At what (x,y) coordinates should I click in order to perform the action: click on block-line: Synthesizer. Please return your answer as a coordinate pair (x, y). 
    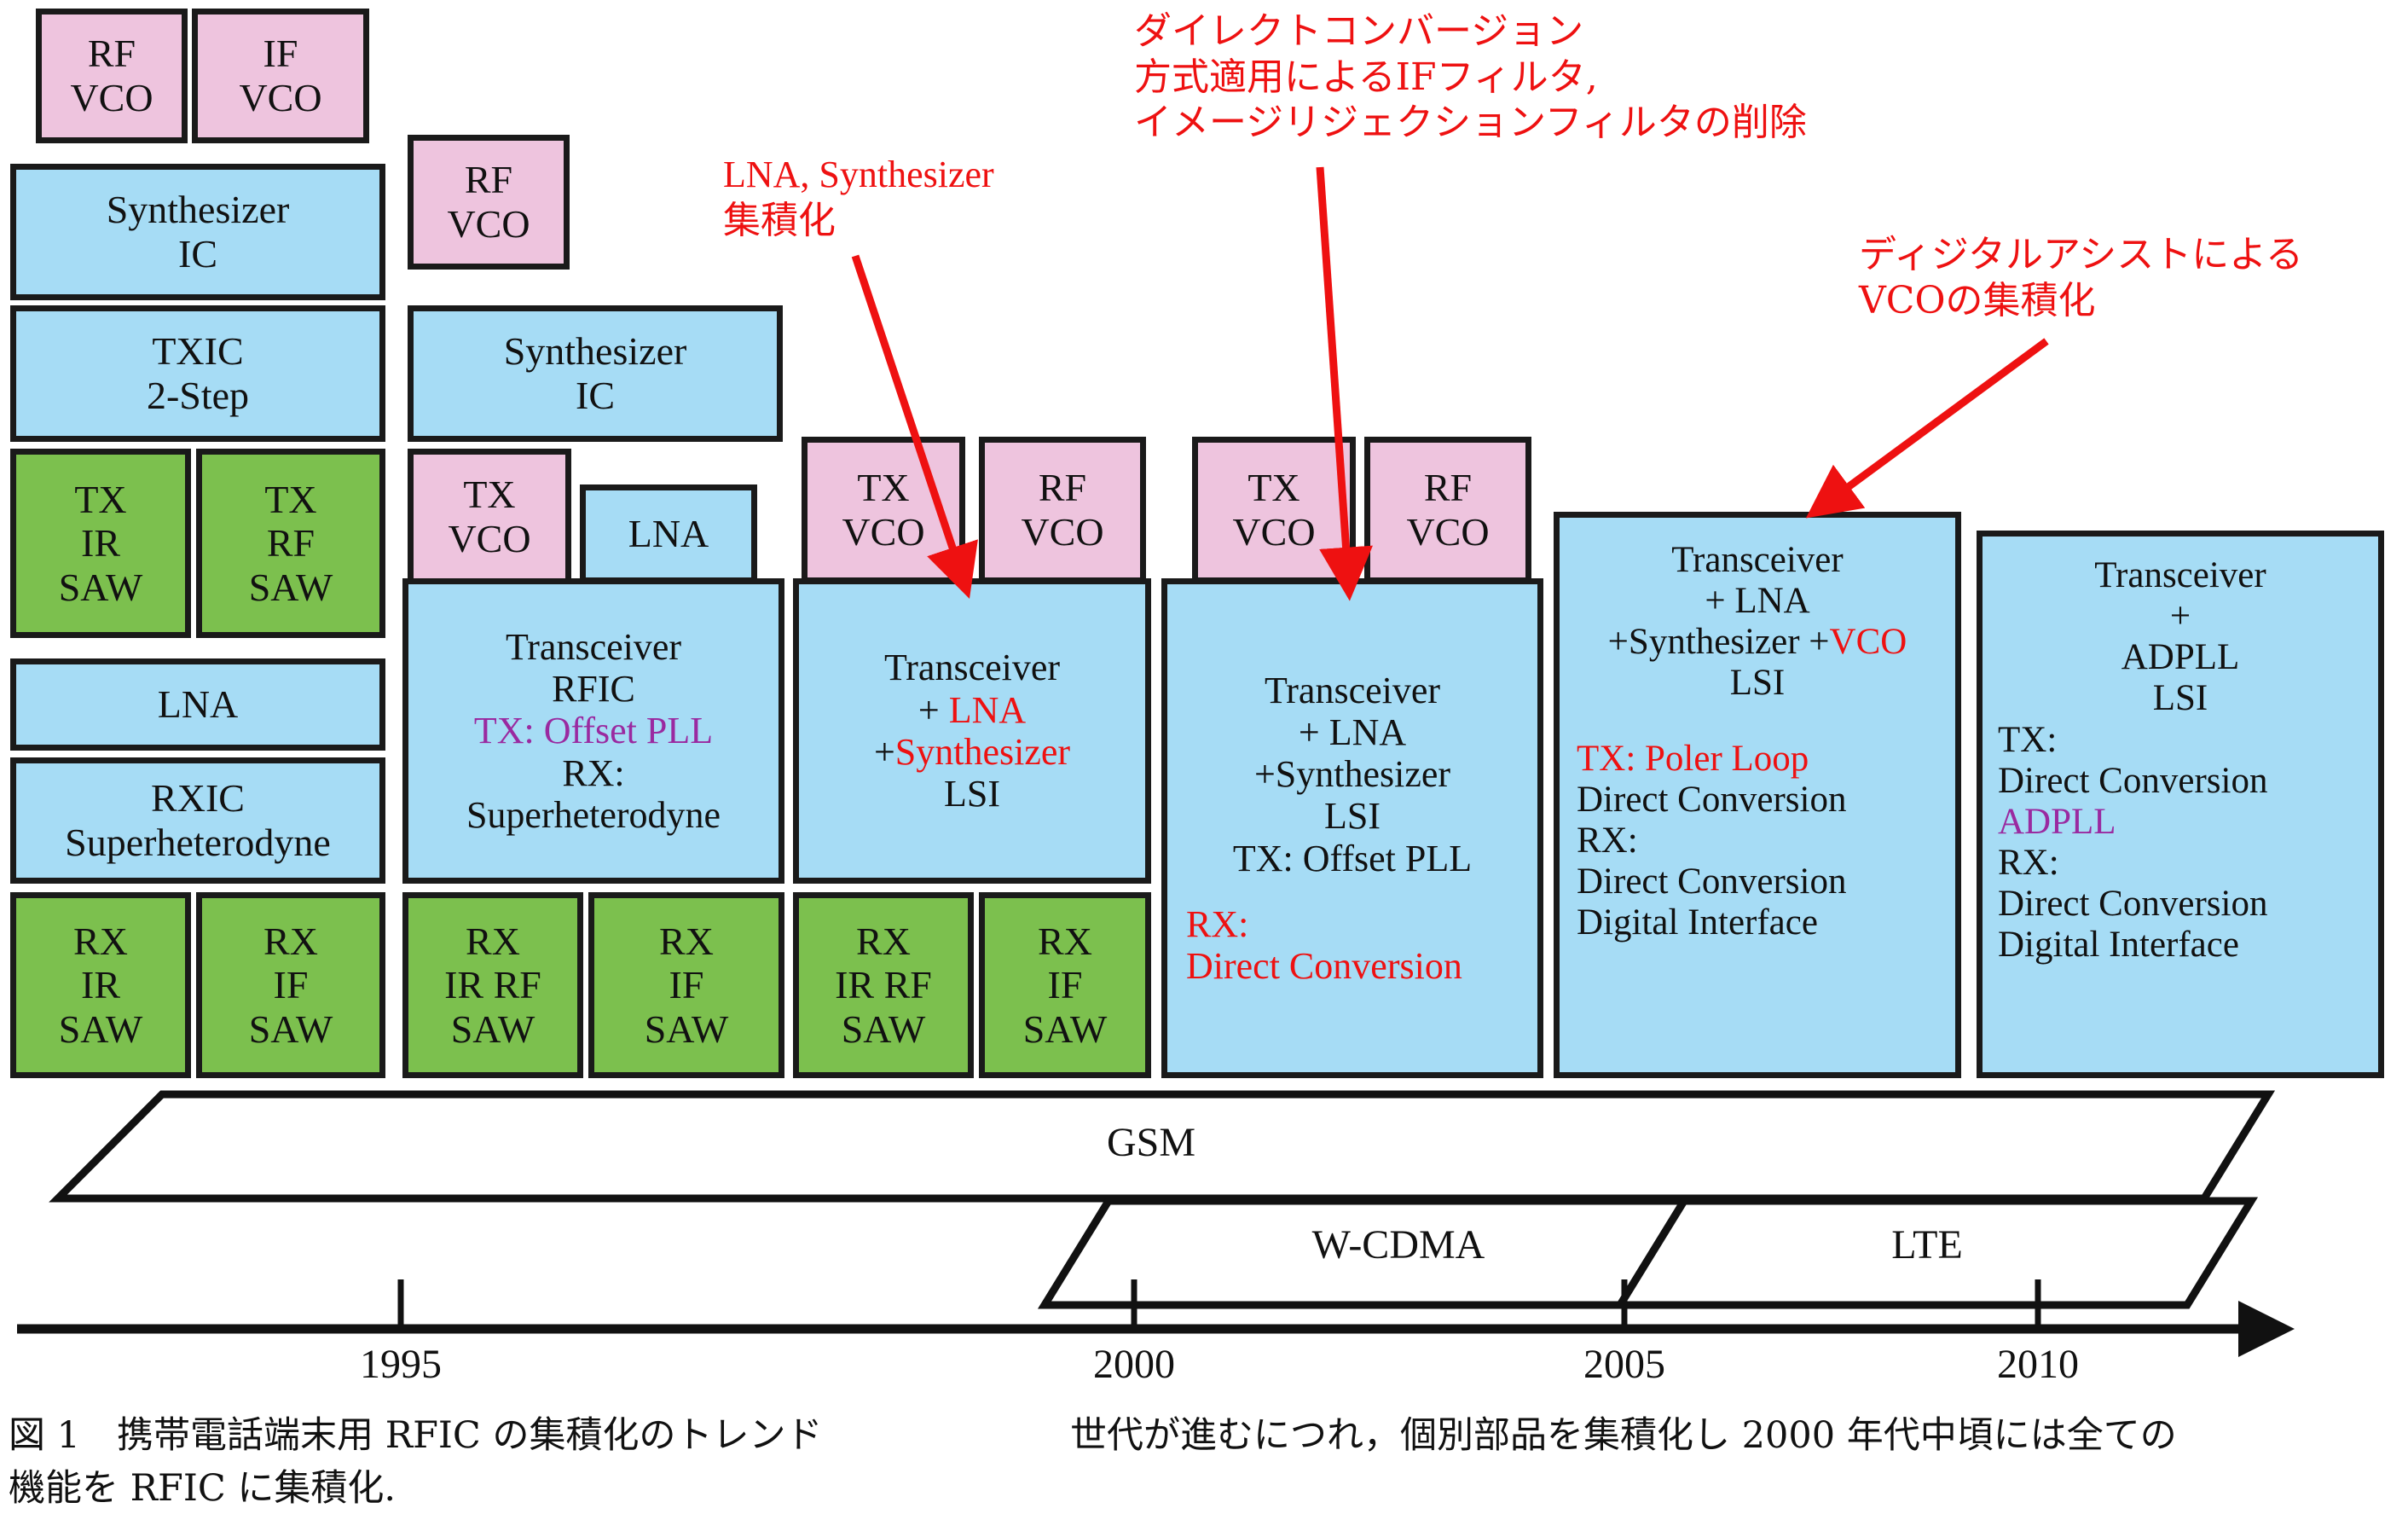
    Looking at the image, I should click on (595, 352).